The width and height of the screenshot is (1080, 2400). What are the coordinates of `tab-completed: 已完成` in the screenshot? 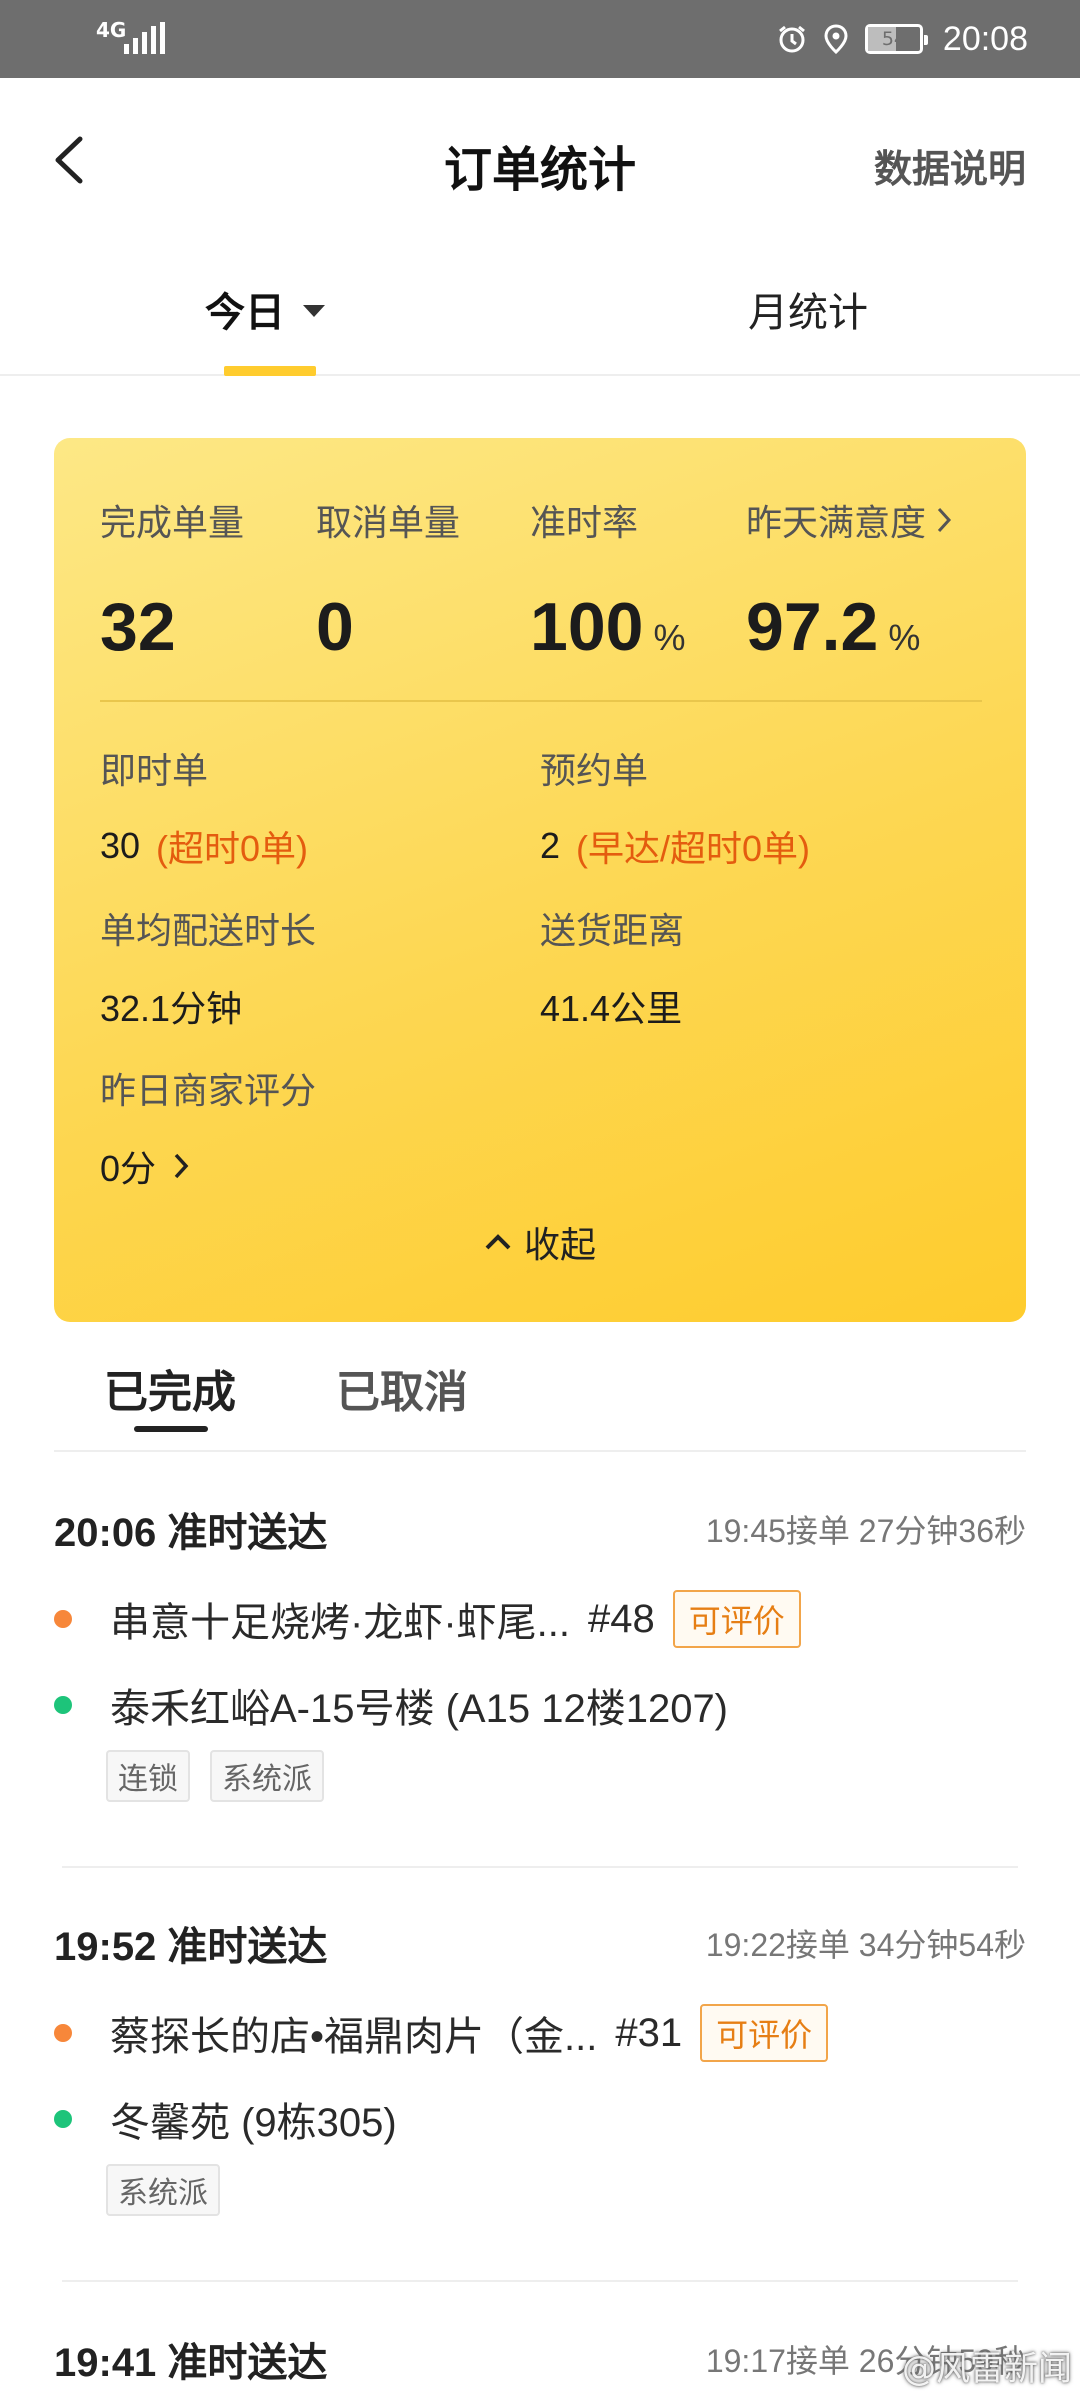 It's located at (170, 1388).